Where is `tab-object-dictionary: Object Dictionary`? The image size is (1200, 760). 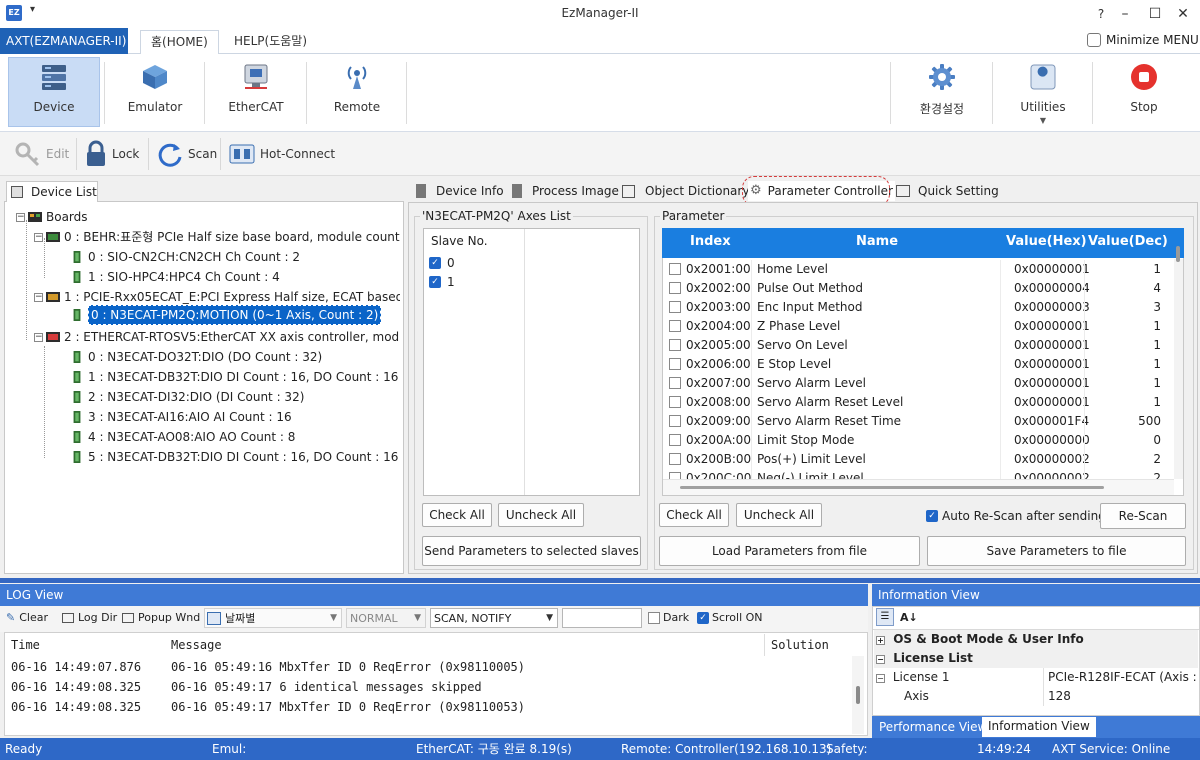
tab-object-dictionary: Object Dictionary is located at coordinates (685, 191).